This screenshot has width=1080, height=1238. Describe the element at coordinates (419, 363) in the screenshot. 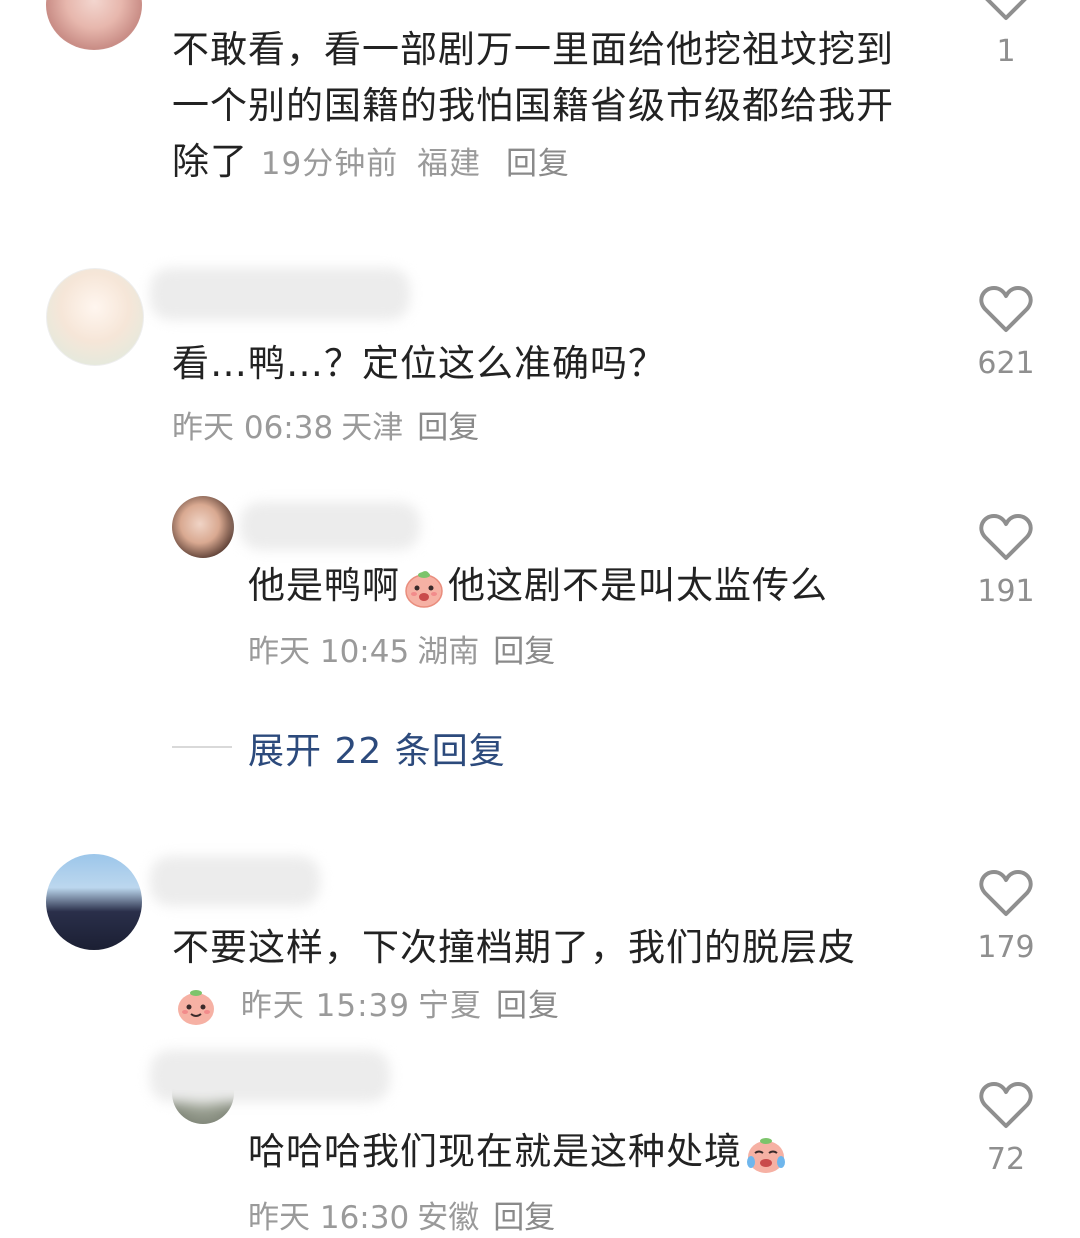

I see `comment-text: 看…鸭…？定位这么准确吗？` at that location.